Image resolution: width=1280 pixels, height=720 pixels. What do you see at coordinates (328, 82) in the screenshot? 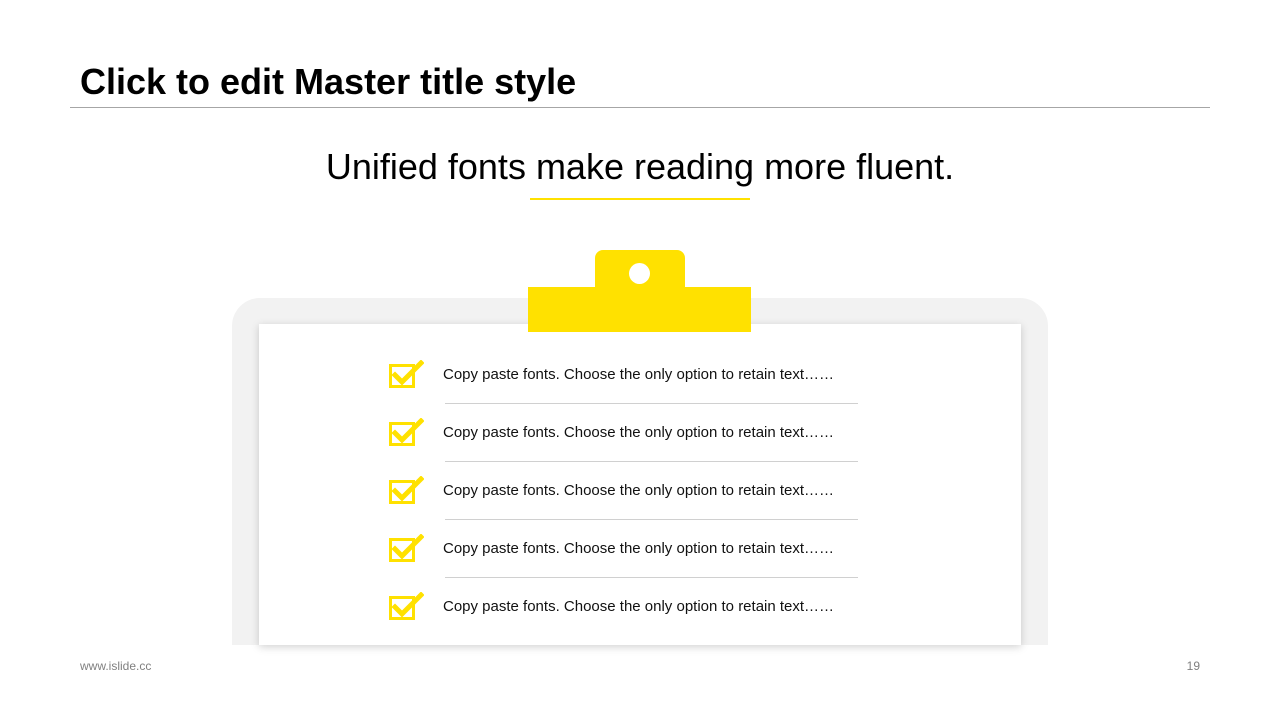
I see `master-title: Click to edit Master title style` at bounding box center [328, 82].